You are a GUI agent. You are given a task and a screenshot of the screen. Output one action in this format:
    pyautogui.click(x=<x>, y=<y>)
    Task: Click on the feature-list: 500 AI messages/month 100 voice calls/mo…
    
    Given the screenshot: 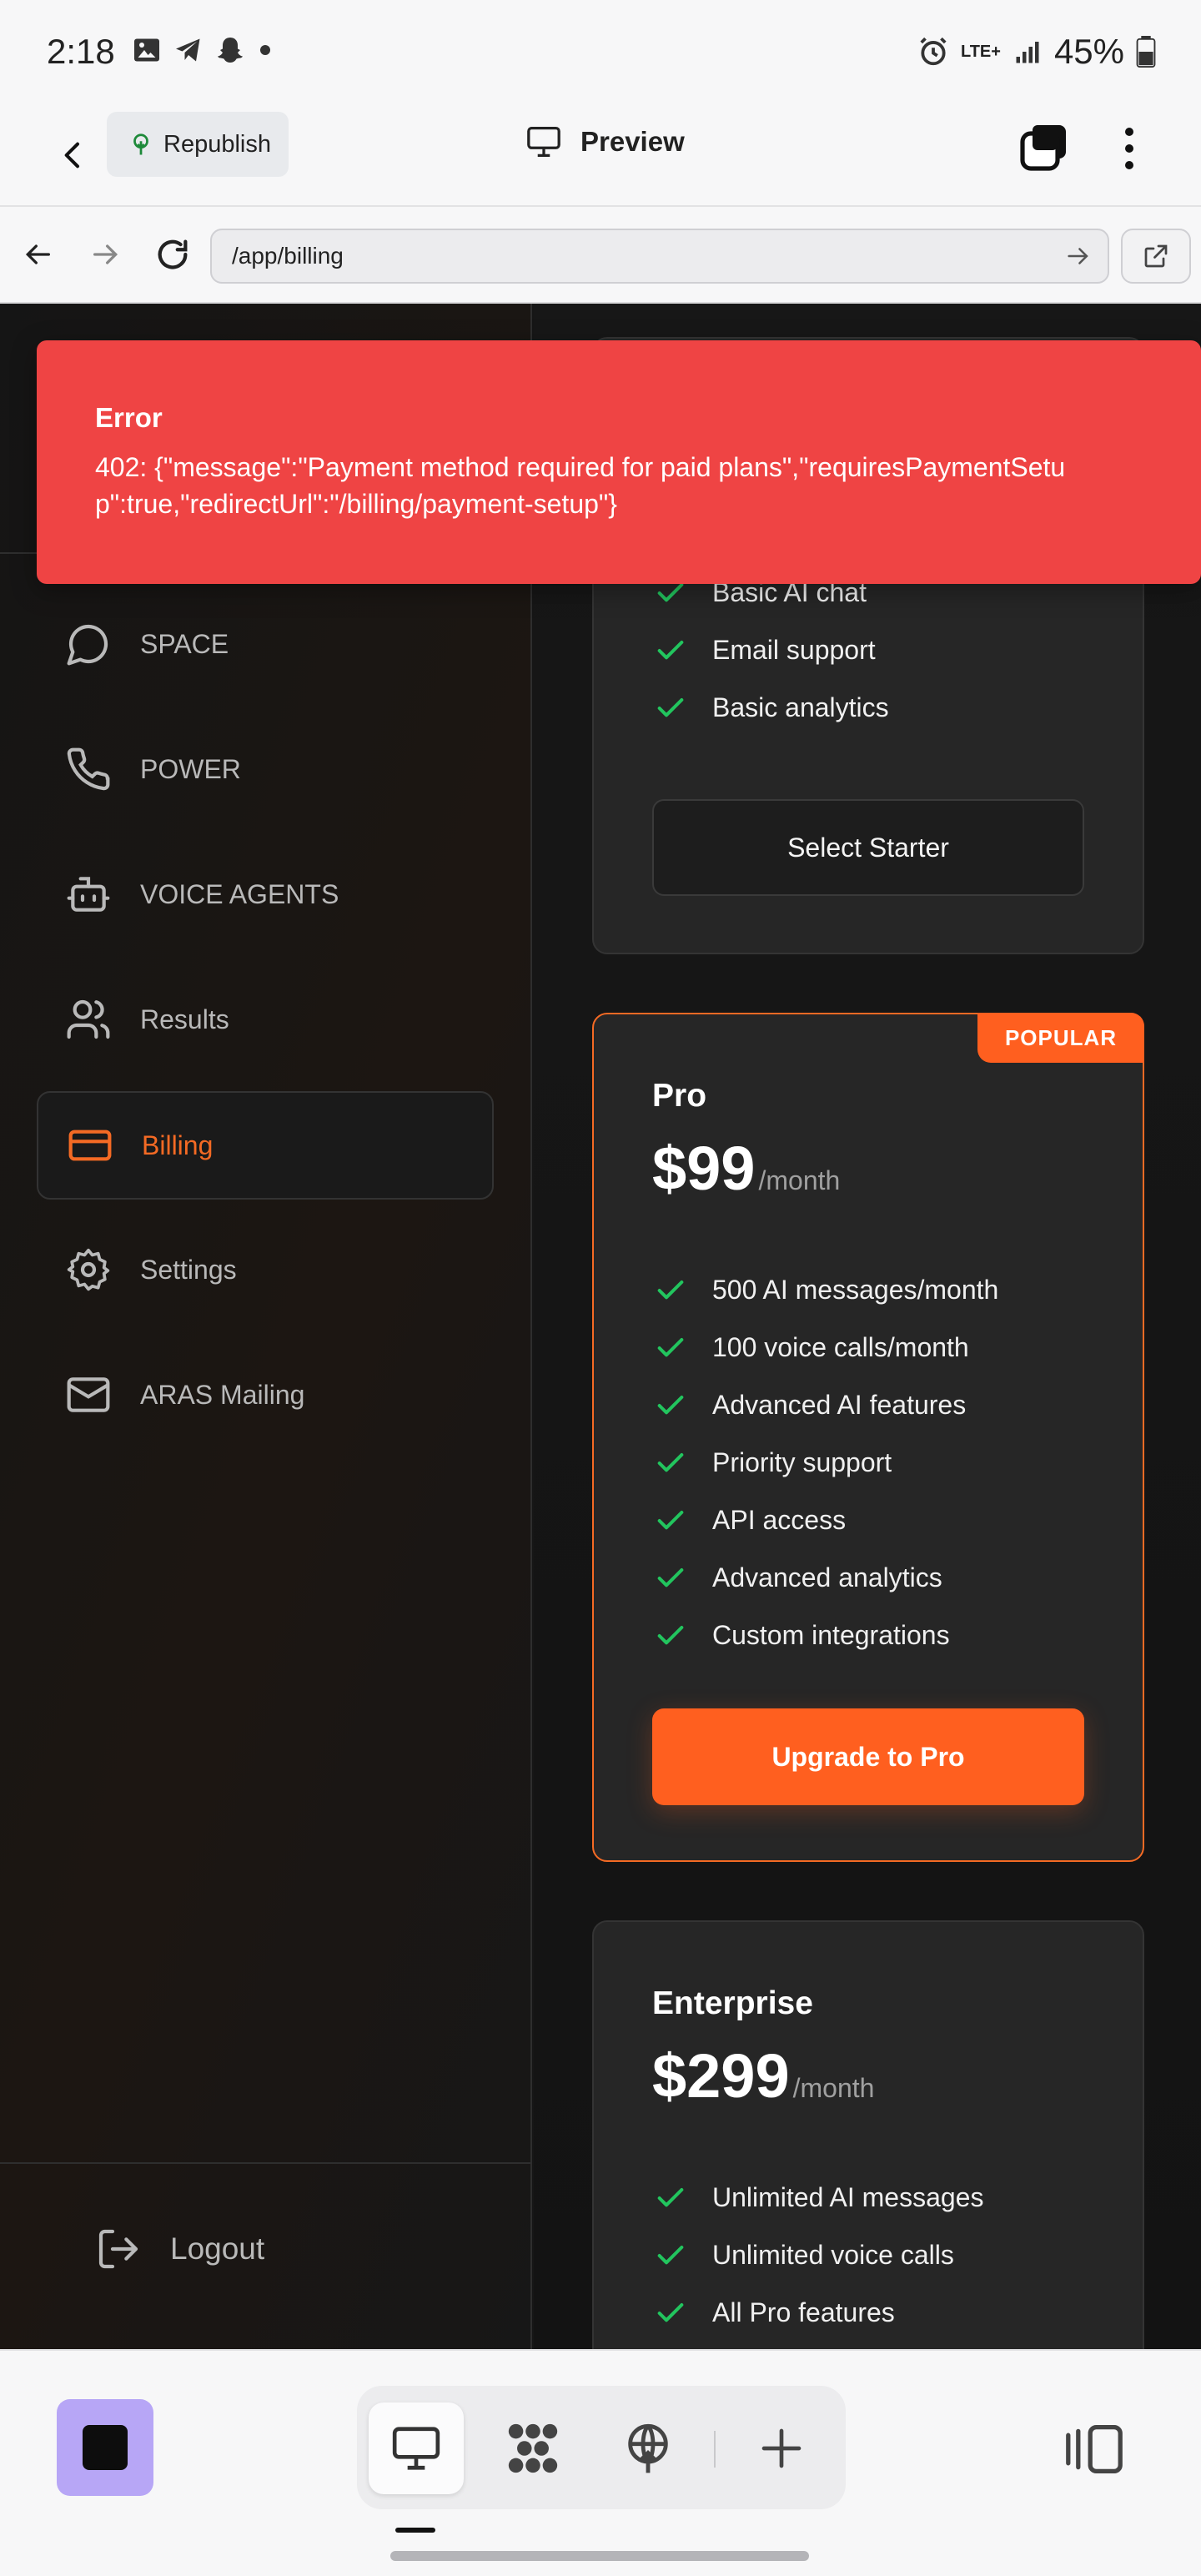 What is the action you would take?
    pyautogui.click(x=826, y=1462)
    